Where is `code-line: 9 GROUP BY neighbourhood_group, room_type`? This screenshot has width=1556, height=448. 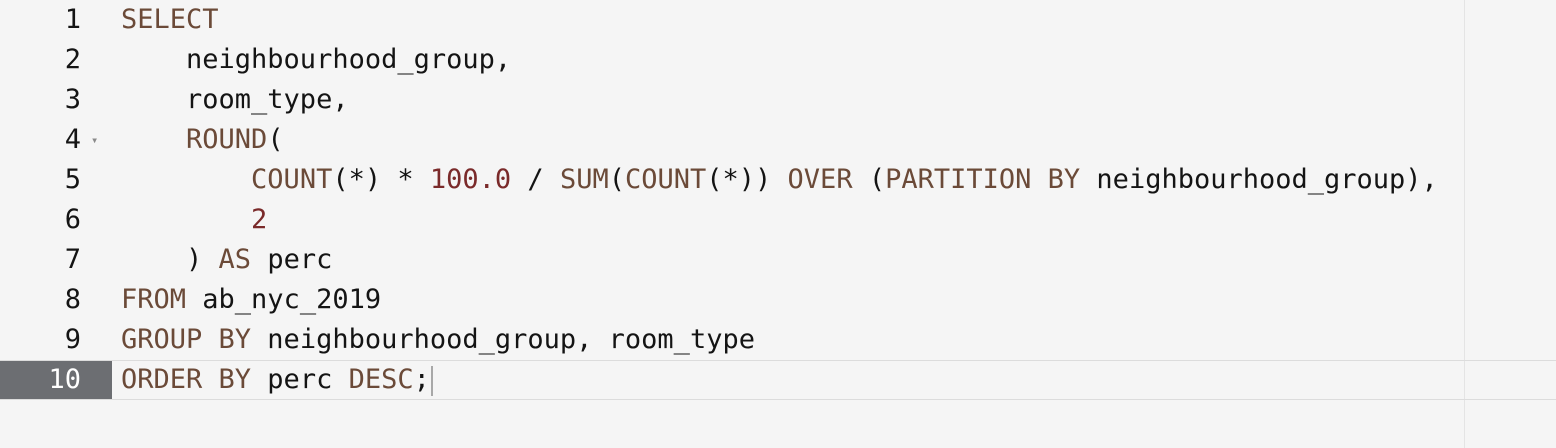
code-line: 9 GROUP BY neighbourhood_group, room_type is located at coordinates (778, 340).